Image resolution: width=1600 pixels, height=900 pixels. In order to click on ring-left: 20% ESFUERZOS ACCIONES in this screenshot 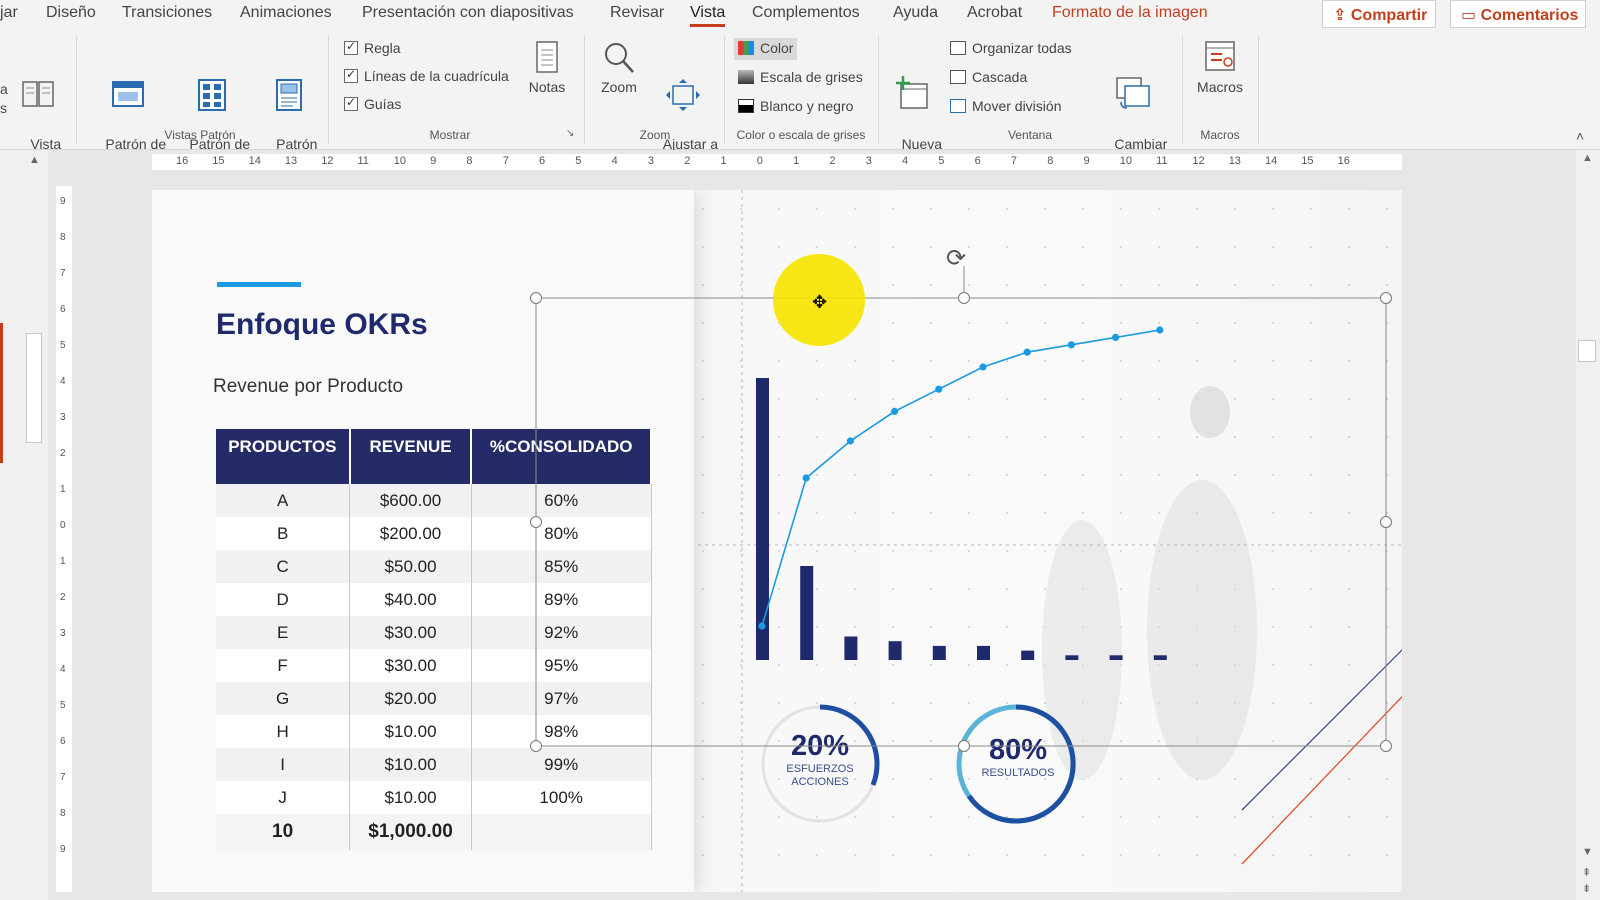, I will do `click(820, 759)`.